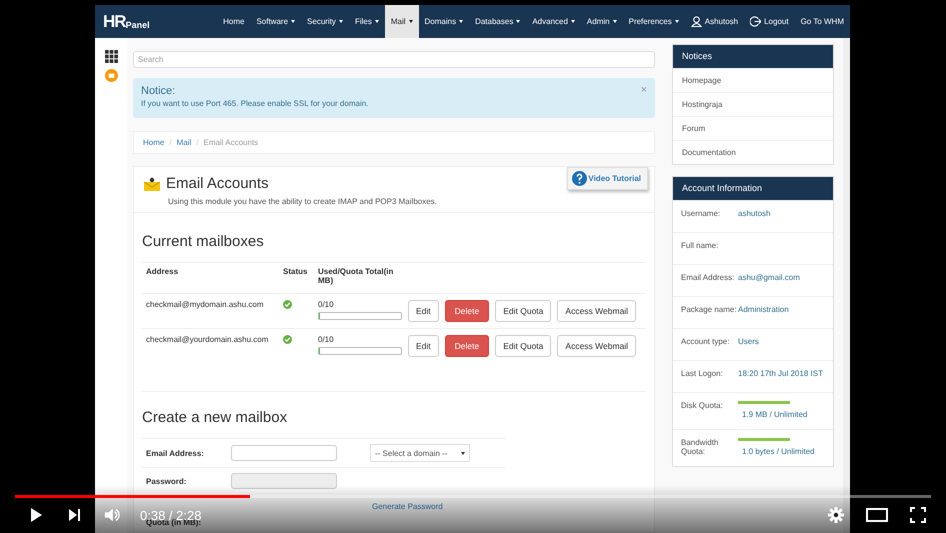 Image resolution: width=946 pixels, height=533 pixels. What do you see at coordinates (709, 310) in the screenshot?
I see `info-label: Package name:` at bounding box center [709, 310].